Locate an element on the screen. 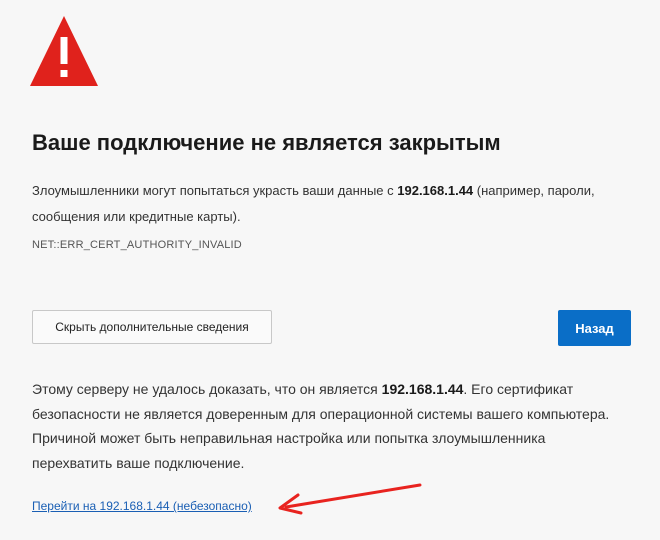 Image resolution: width=660 pixels, height=540 pixels. hide-details-button: Скрыть дополнительные сведения is located at coordinates (152, 327).